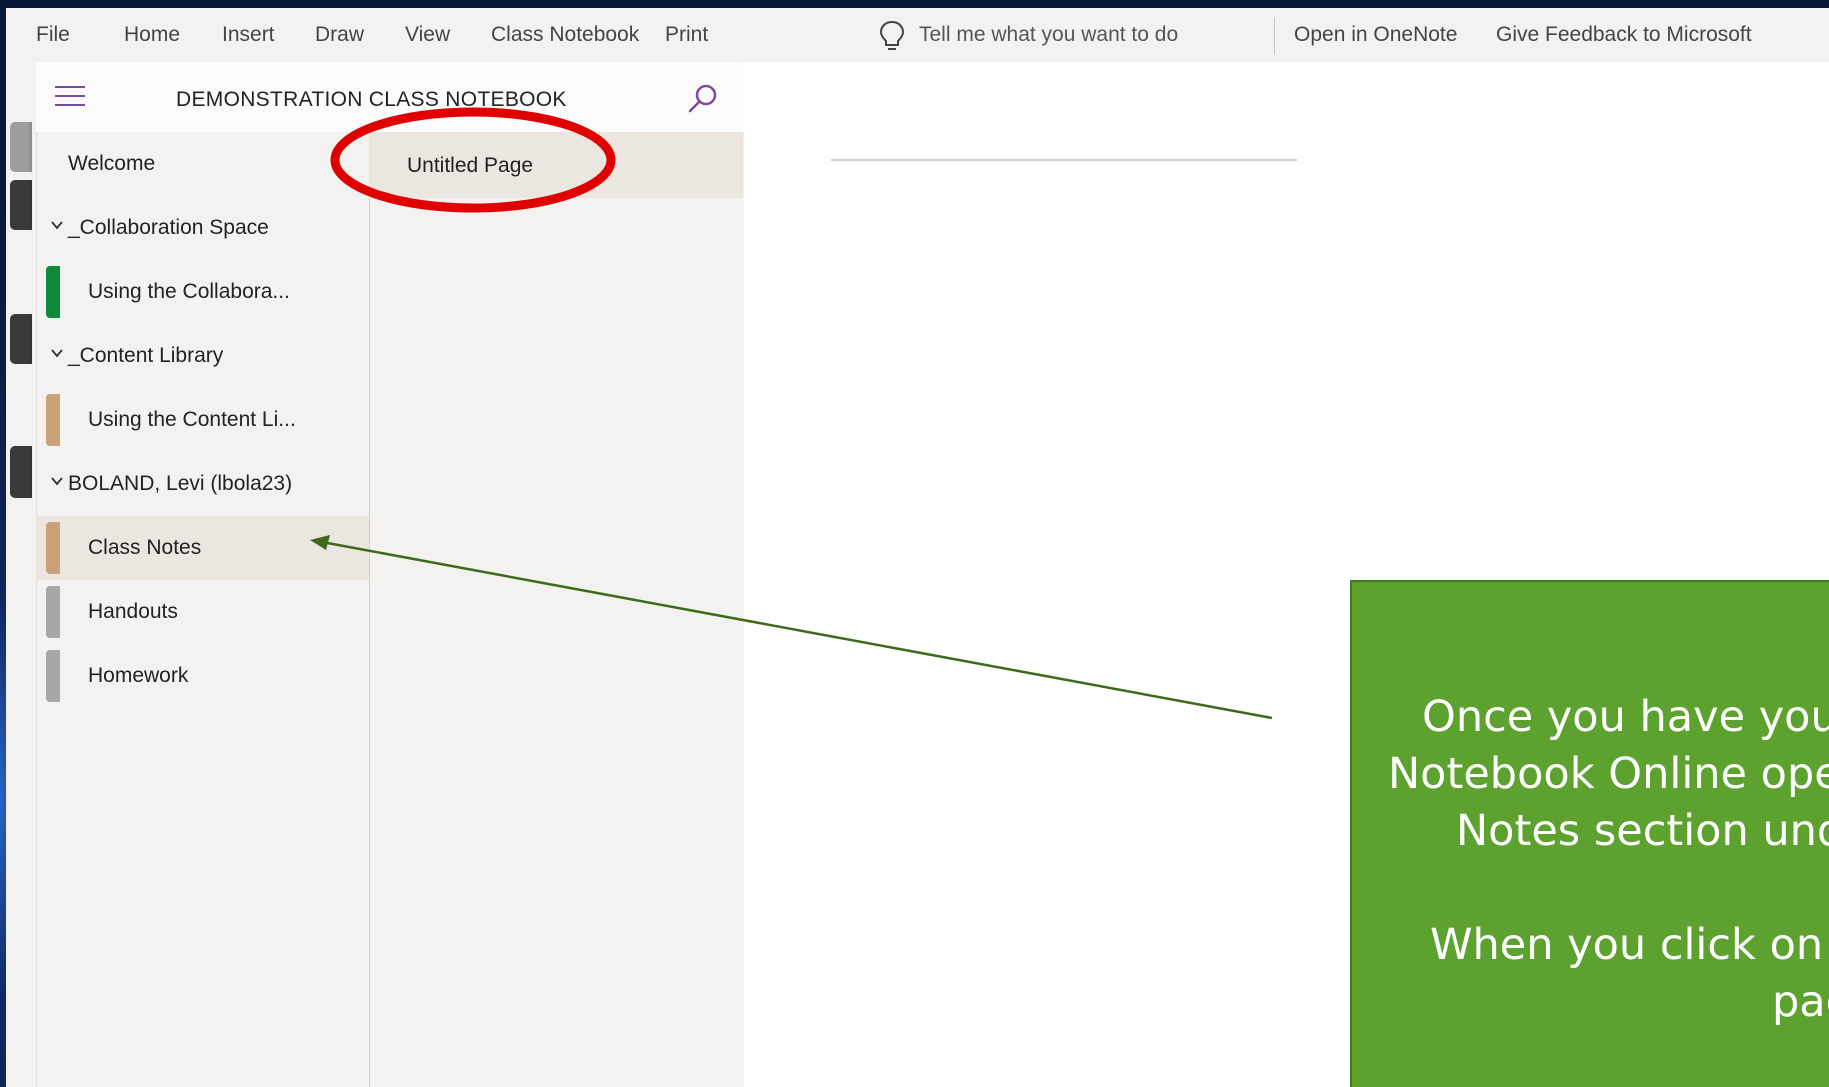 The height and width of the screenshot is (1087, 1829). I want to click on section-group-label: _Collaboration Space, so click(168, 227).